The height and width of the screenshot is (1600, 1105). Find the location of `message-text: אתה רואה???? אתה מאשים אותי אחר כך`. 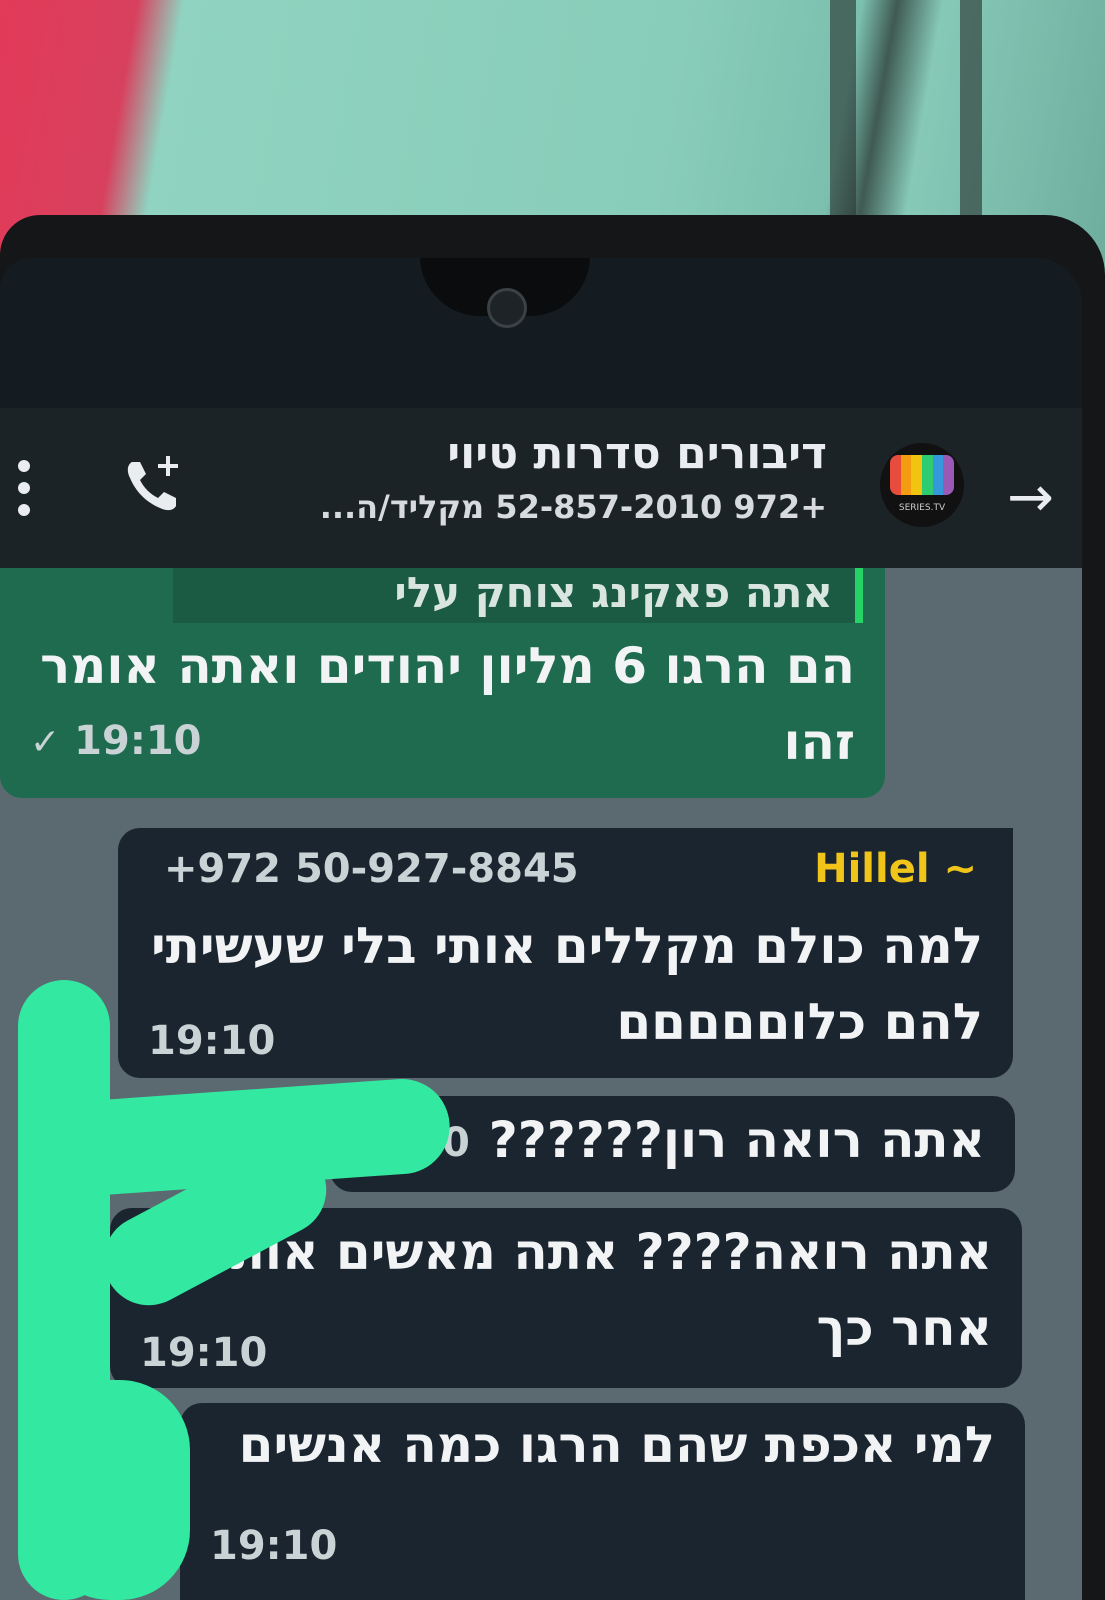

message-text: אתה רואה???? אתה מאשים אותי אחר כך is located at coordinates (604, 1290).